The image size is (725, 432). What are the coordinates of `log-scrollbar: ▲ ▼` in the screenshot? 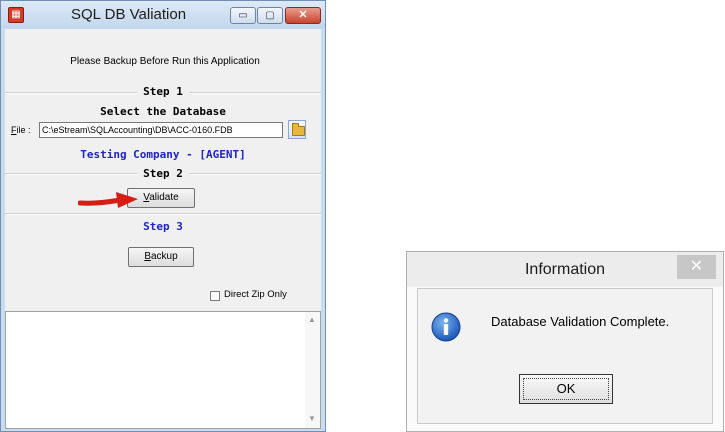 It's located at (312, 370).